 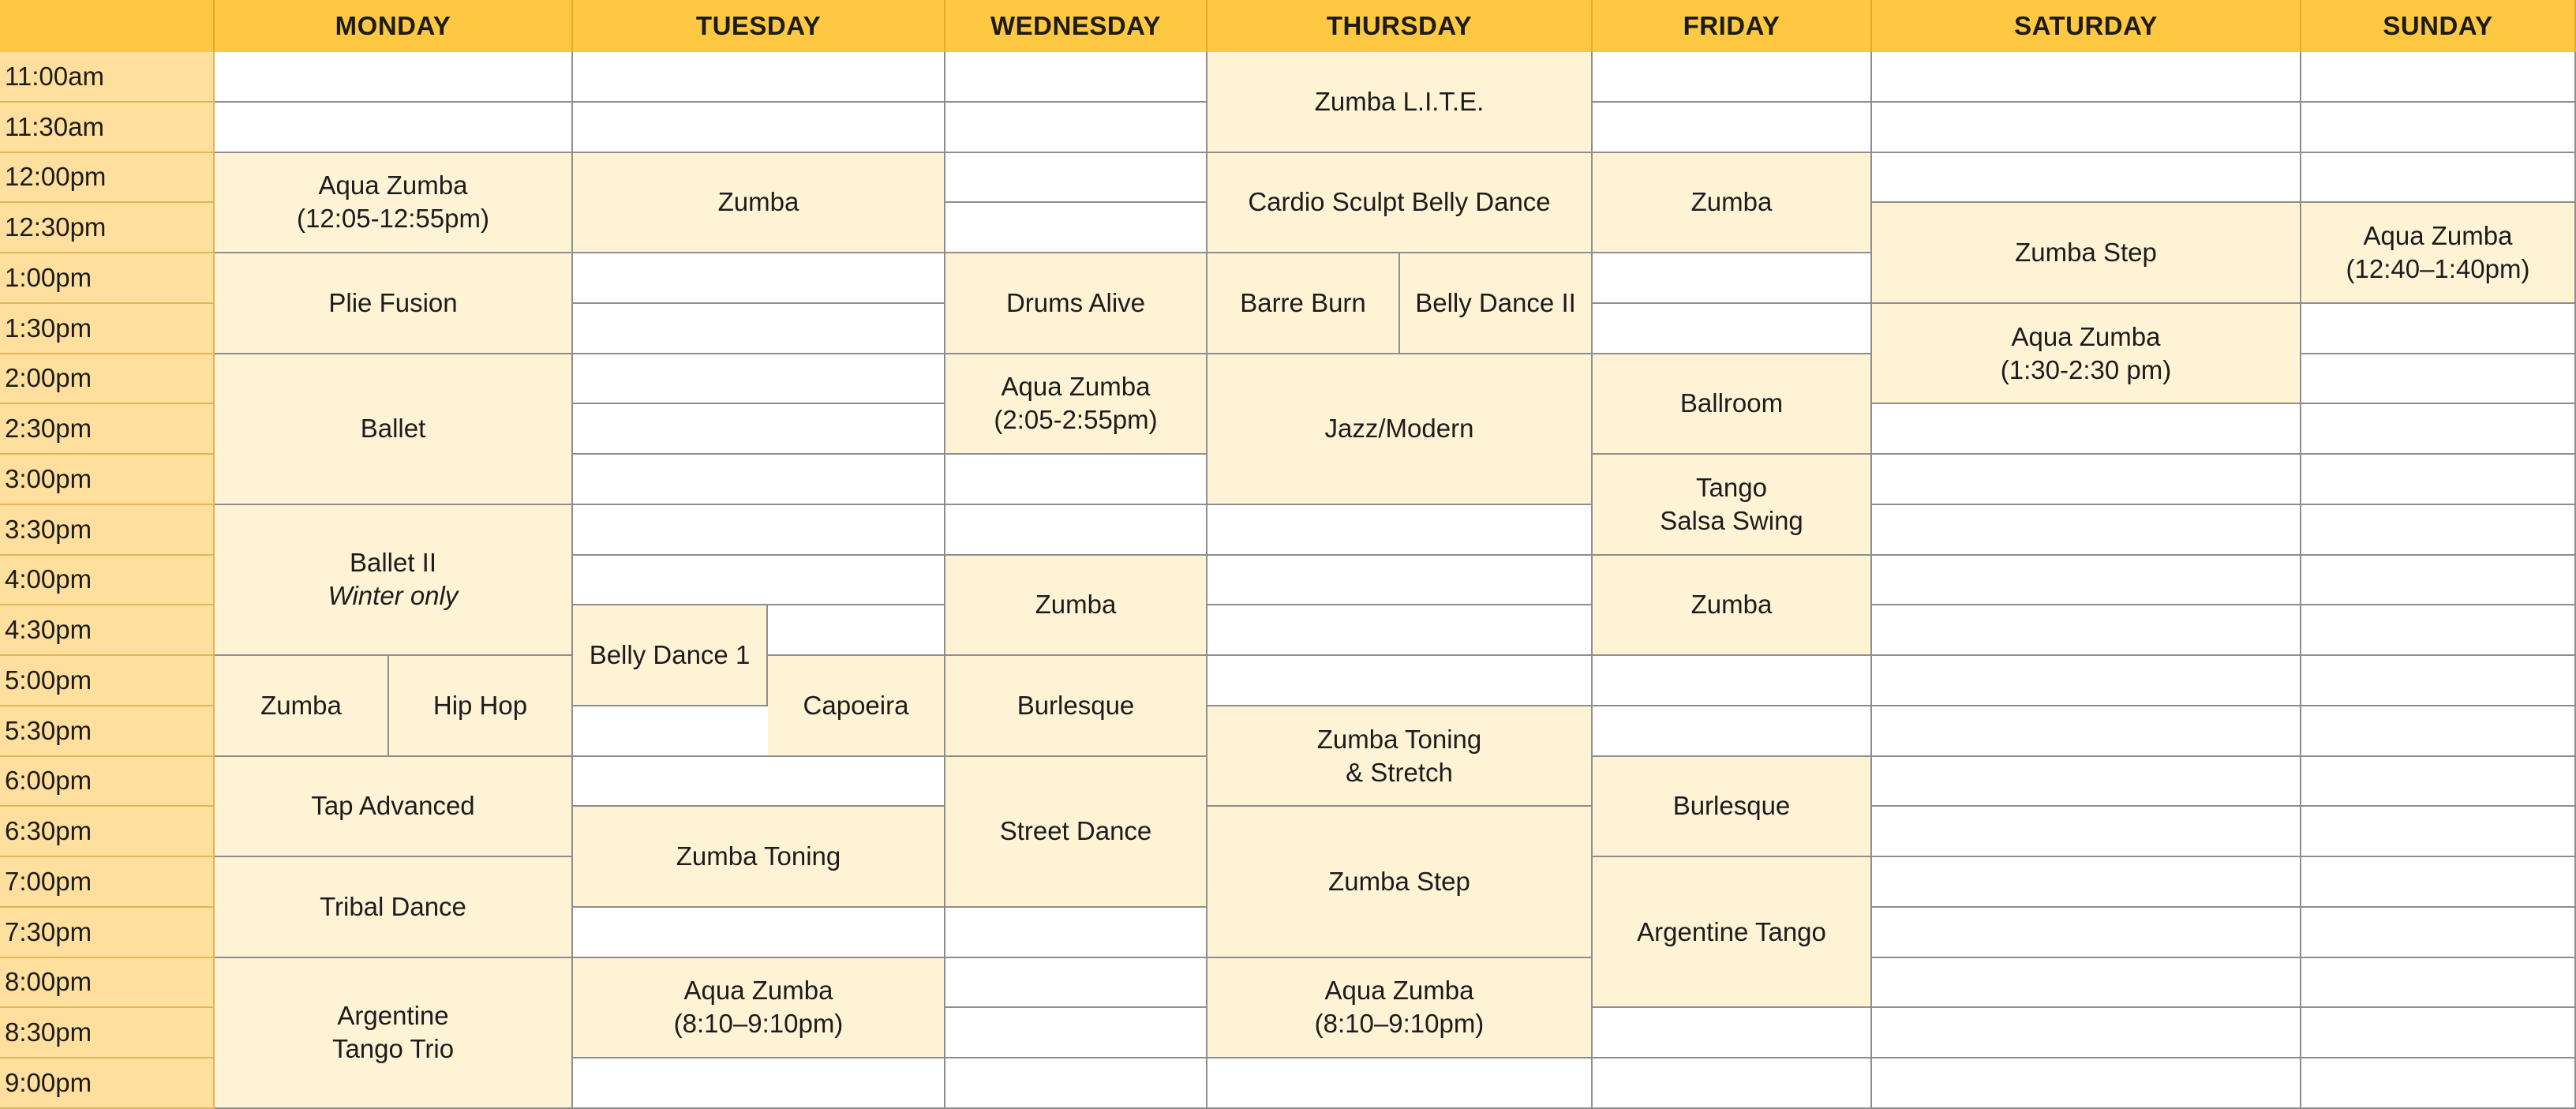 What do you see at coordinates (107, 530) in the screenshot?
I see `time-label: 3:30pm` at bounding box center [107, 530].